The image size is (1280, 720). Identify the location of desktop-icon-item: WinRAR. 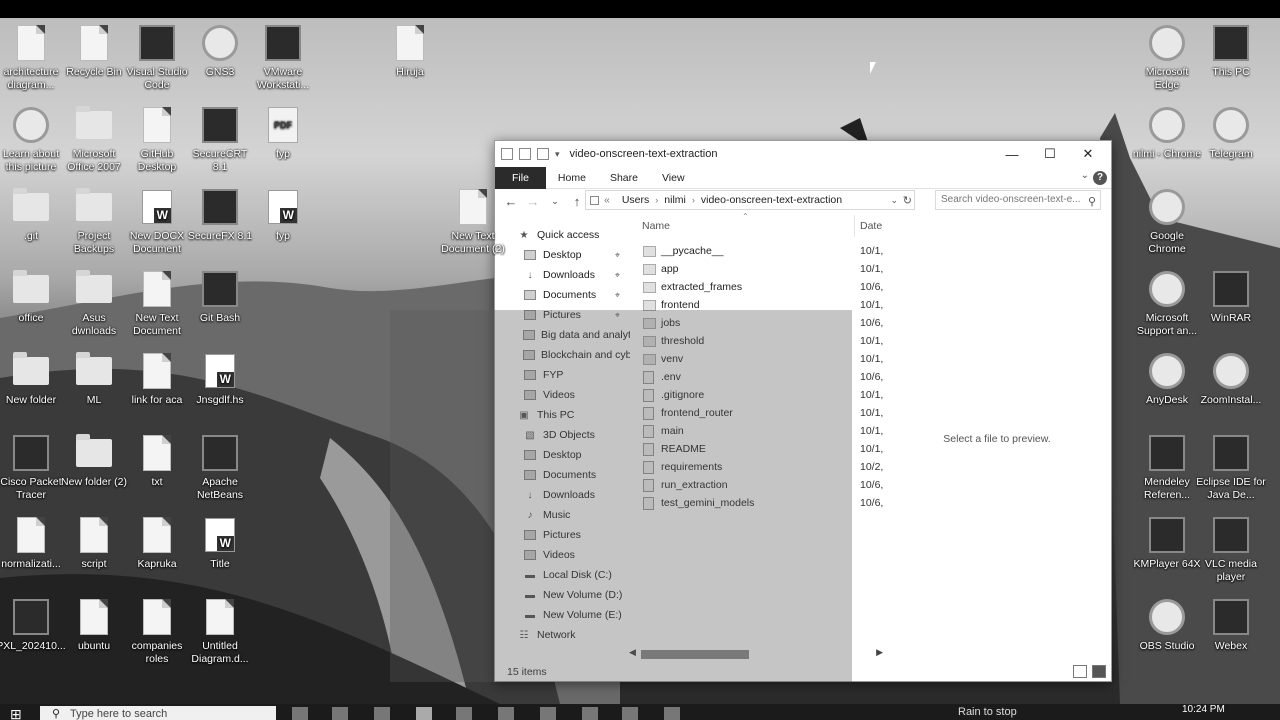
(1231, 297).